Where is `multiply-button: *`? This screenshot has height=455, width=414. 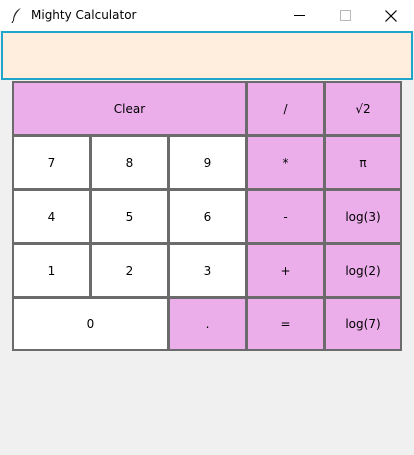
multiply-button: * is located at coordinates (285, 162).